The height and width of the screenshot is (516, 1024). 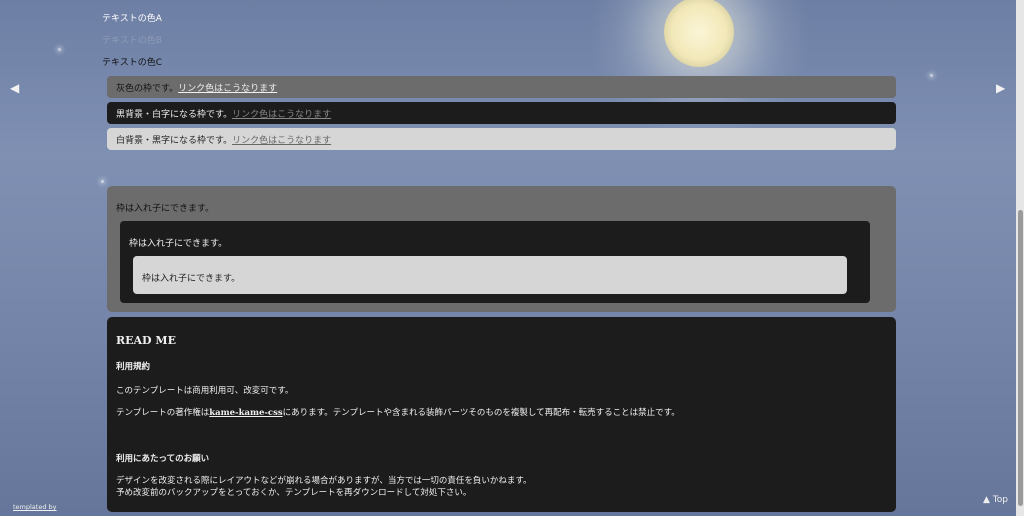 I want to click on prev-arrow-icon: ◀, so click(x=14, y=88).